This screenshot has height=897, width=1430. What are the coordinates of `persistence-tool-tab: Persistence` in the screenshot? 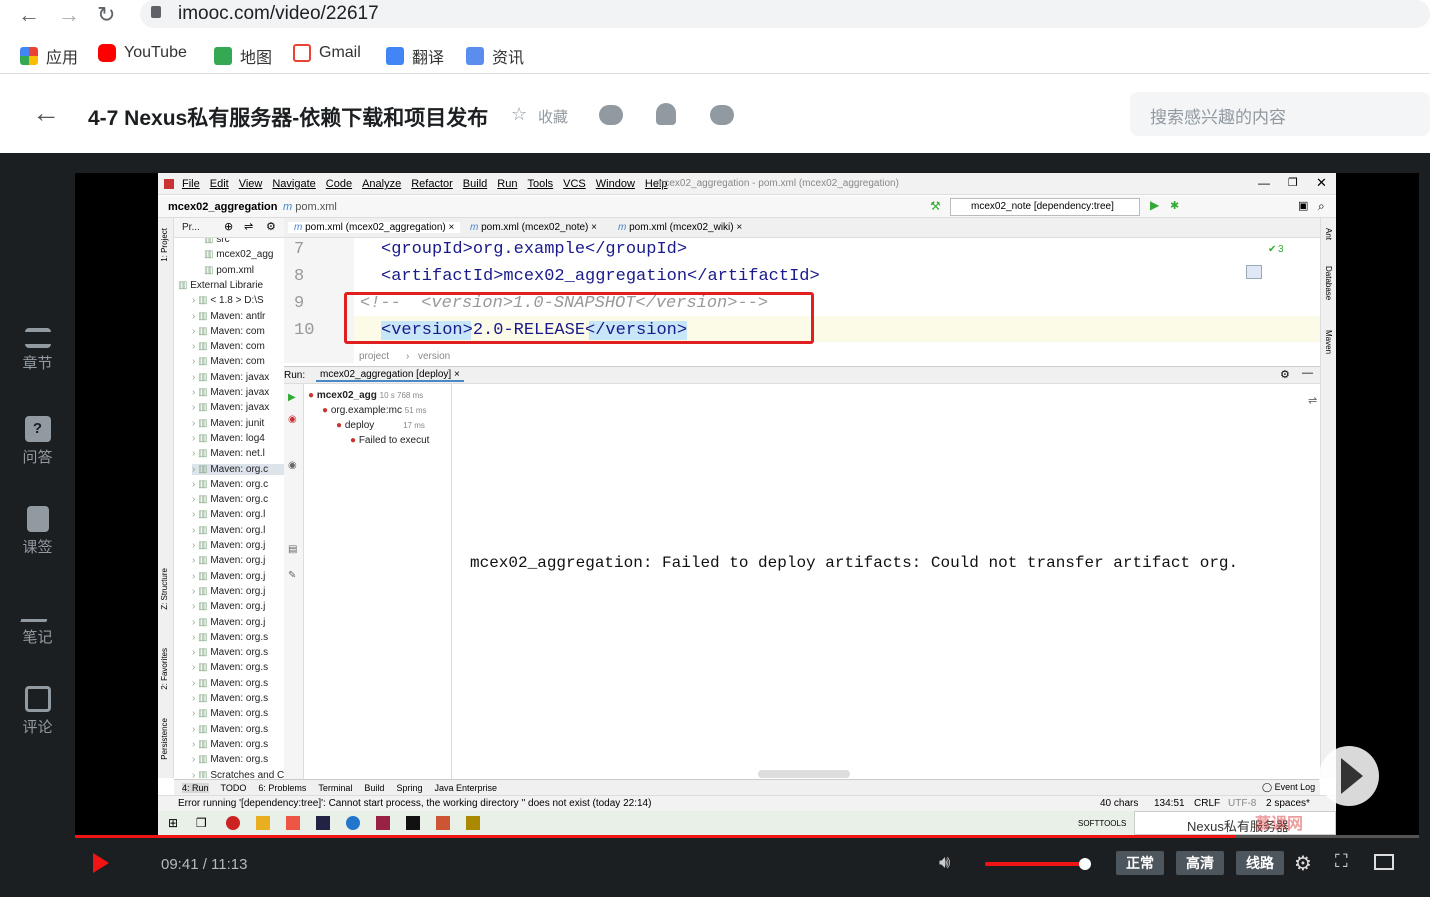 It's located at (164, 739).